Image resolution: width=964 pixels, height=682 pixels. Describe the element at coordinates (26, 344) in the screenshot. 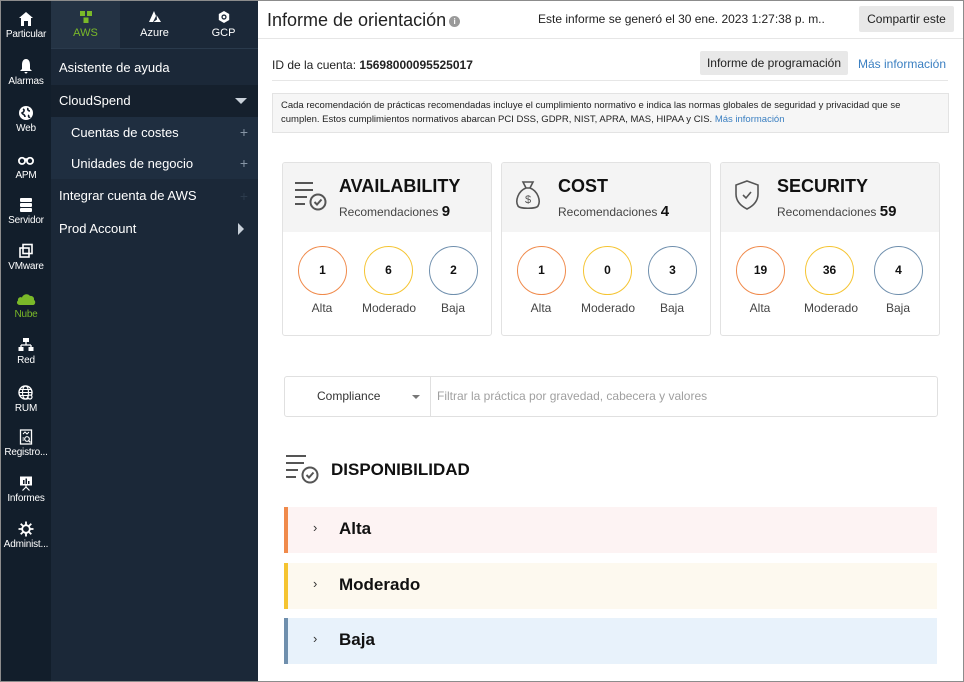

I see `network-icon` at that location.